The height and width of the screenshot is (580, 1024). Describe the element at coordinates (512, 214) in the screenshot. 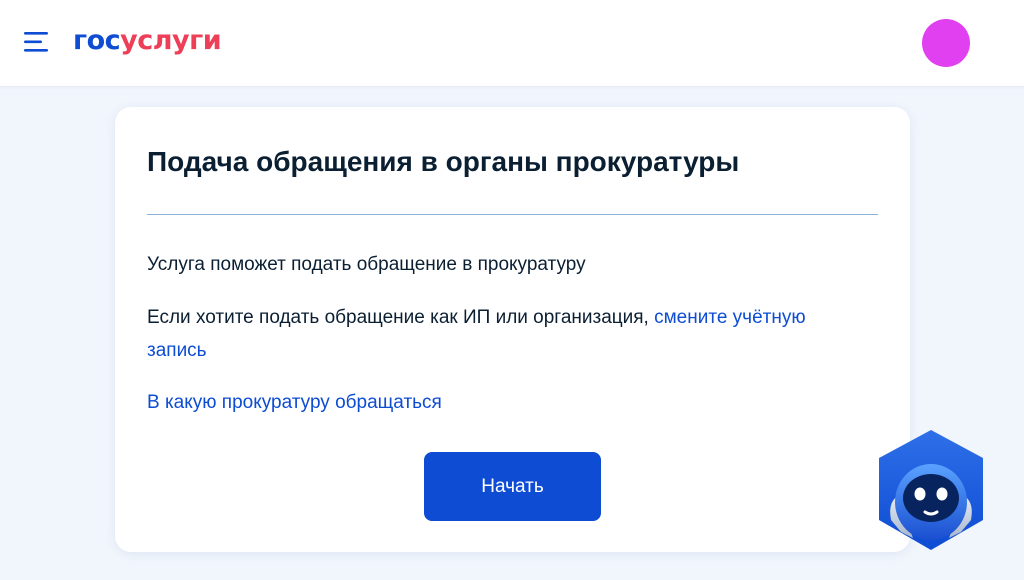

I see `divider` at that location.